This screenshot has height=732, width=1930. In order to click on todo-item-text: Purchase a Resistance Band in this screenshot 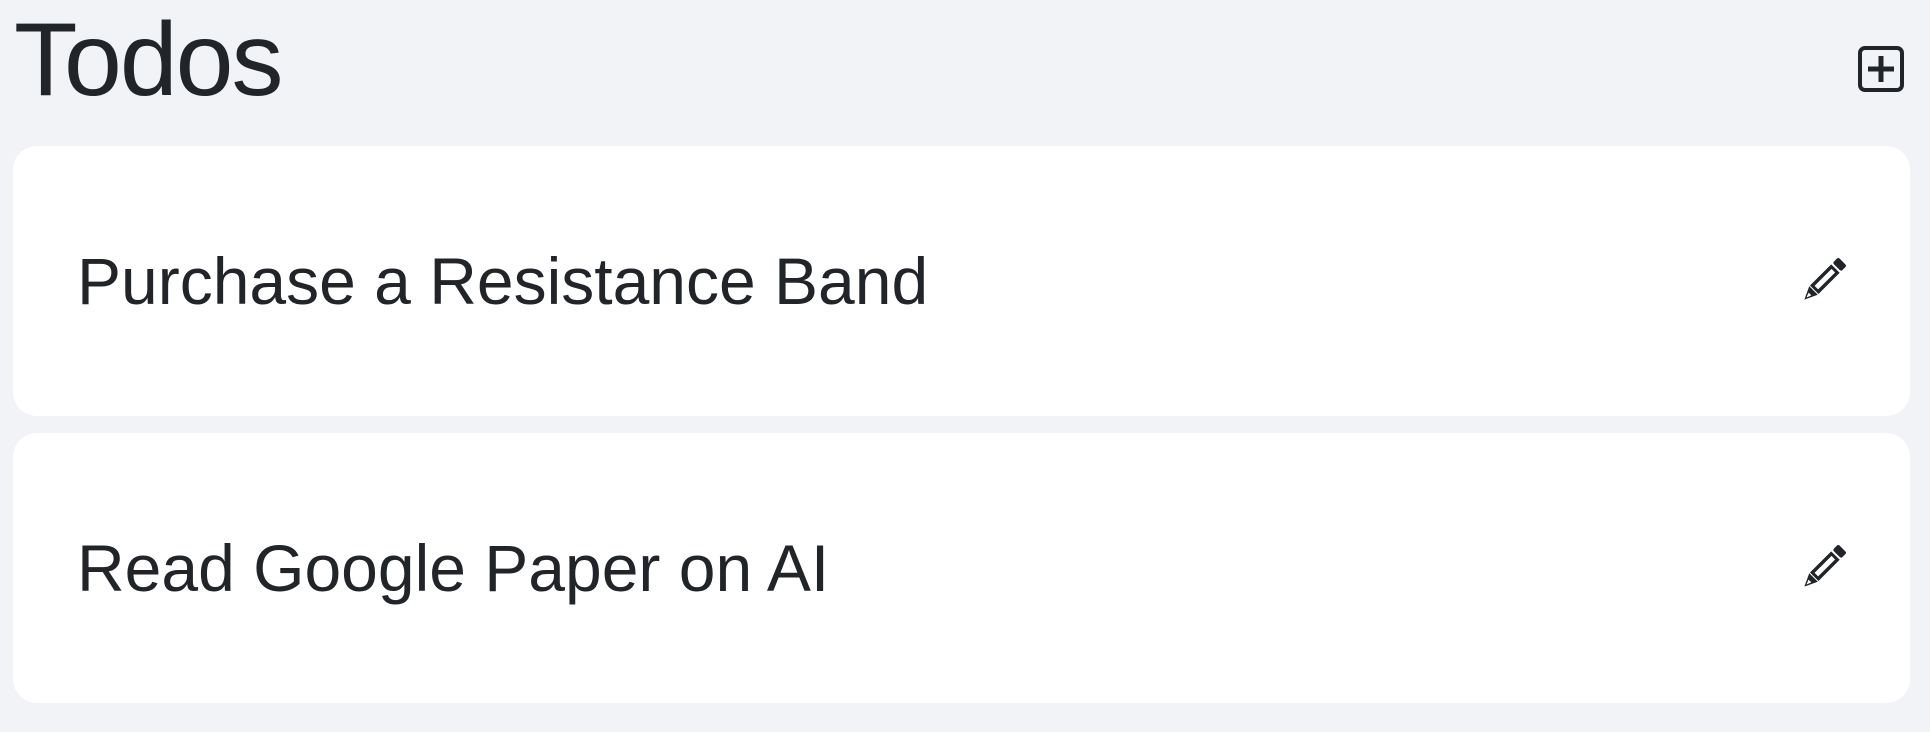, I will do `click(503, 281)`.